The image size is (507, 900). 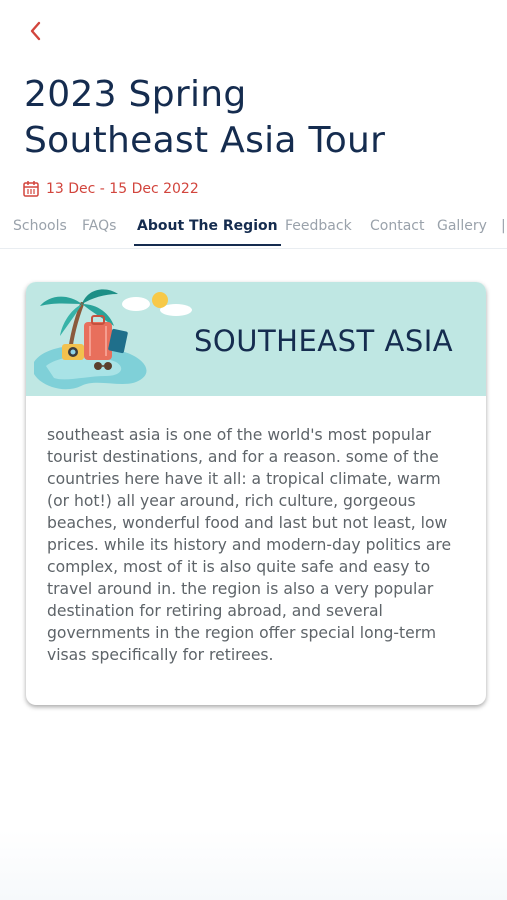 I want to click on tab-faqs: FAQs, so click(x=99, y=231).